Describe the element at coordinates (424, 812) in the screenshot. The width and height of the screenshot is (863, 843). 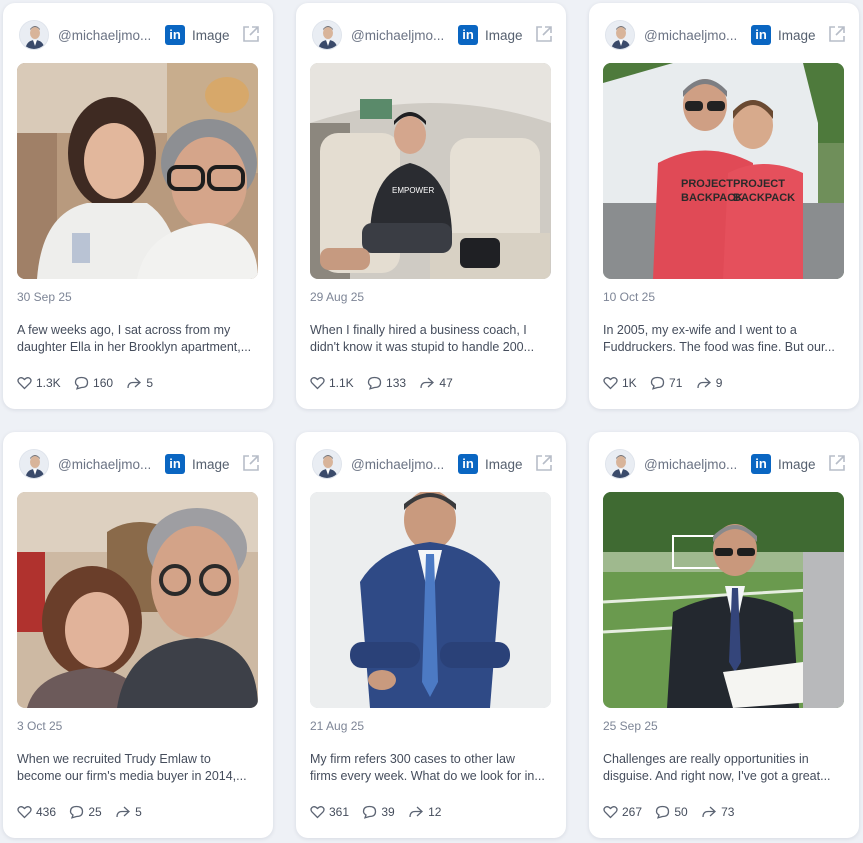
I see `shares-stat: 12` at that location.